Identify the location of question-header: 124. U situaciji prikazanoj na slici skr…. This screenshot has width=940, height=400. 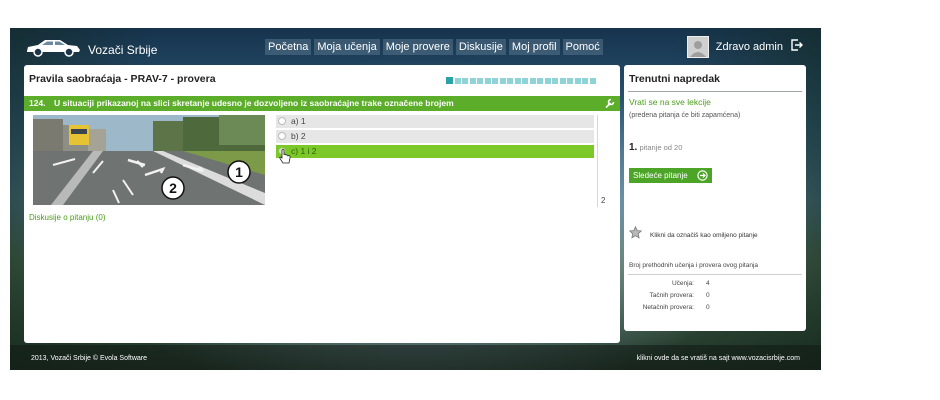
(322, 103).